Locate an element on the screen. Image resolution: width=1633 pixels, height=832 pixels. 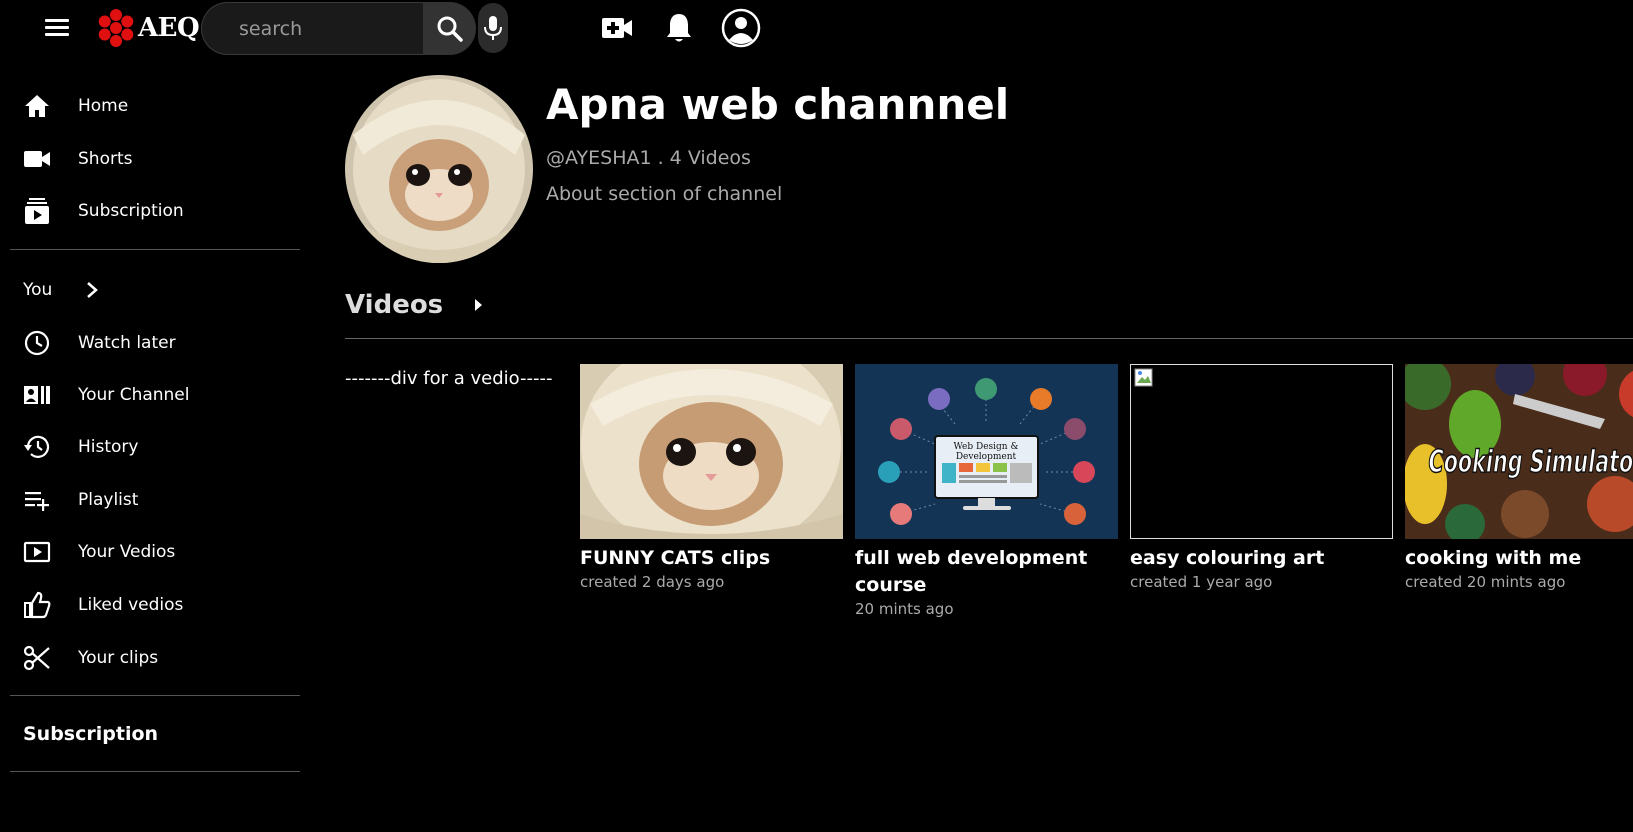
sidebar-item-label: History is located at coordinates (108, 447).